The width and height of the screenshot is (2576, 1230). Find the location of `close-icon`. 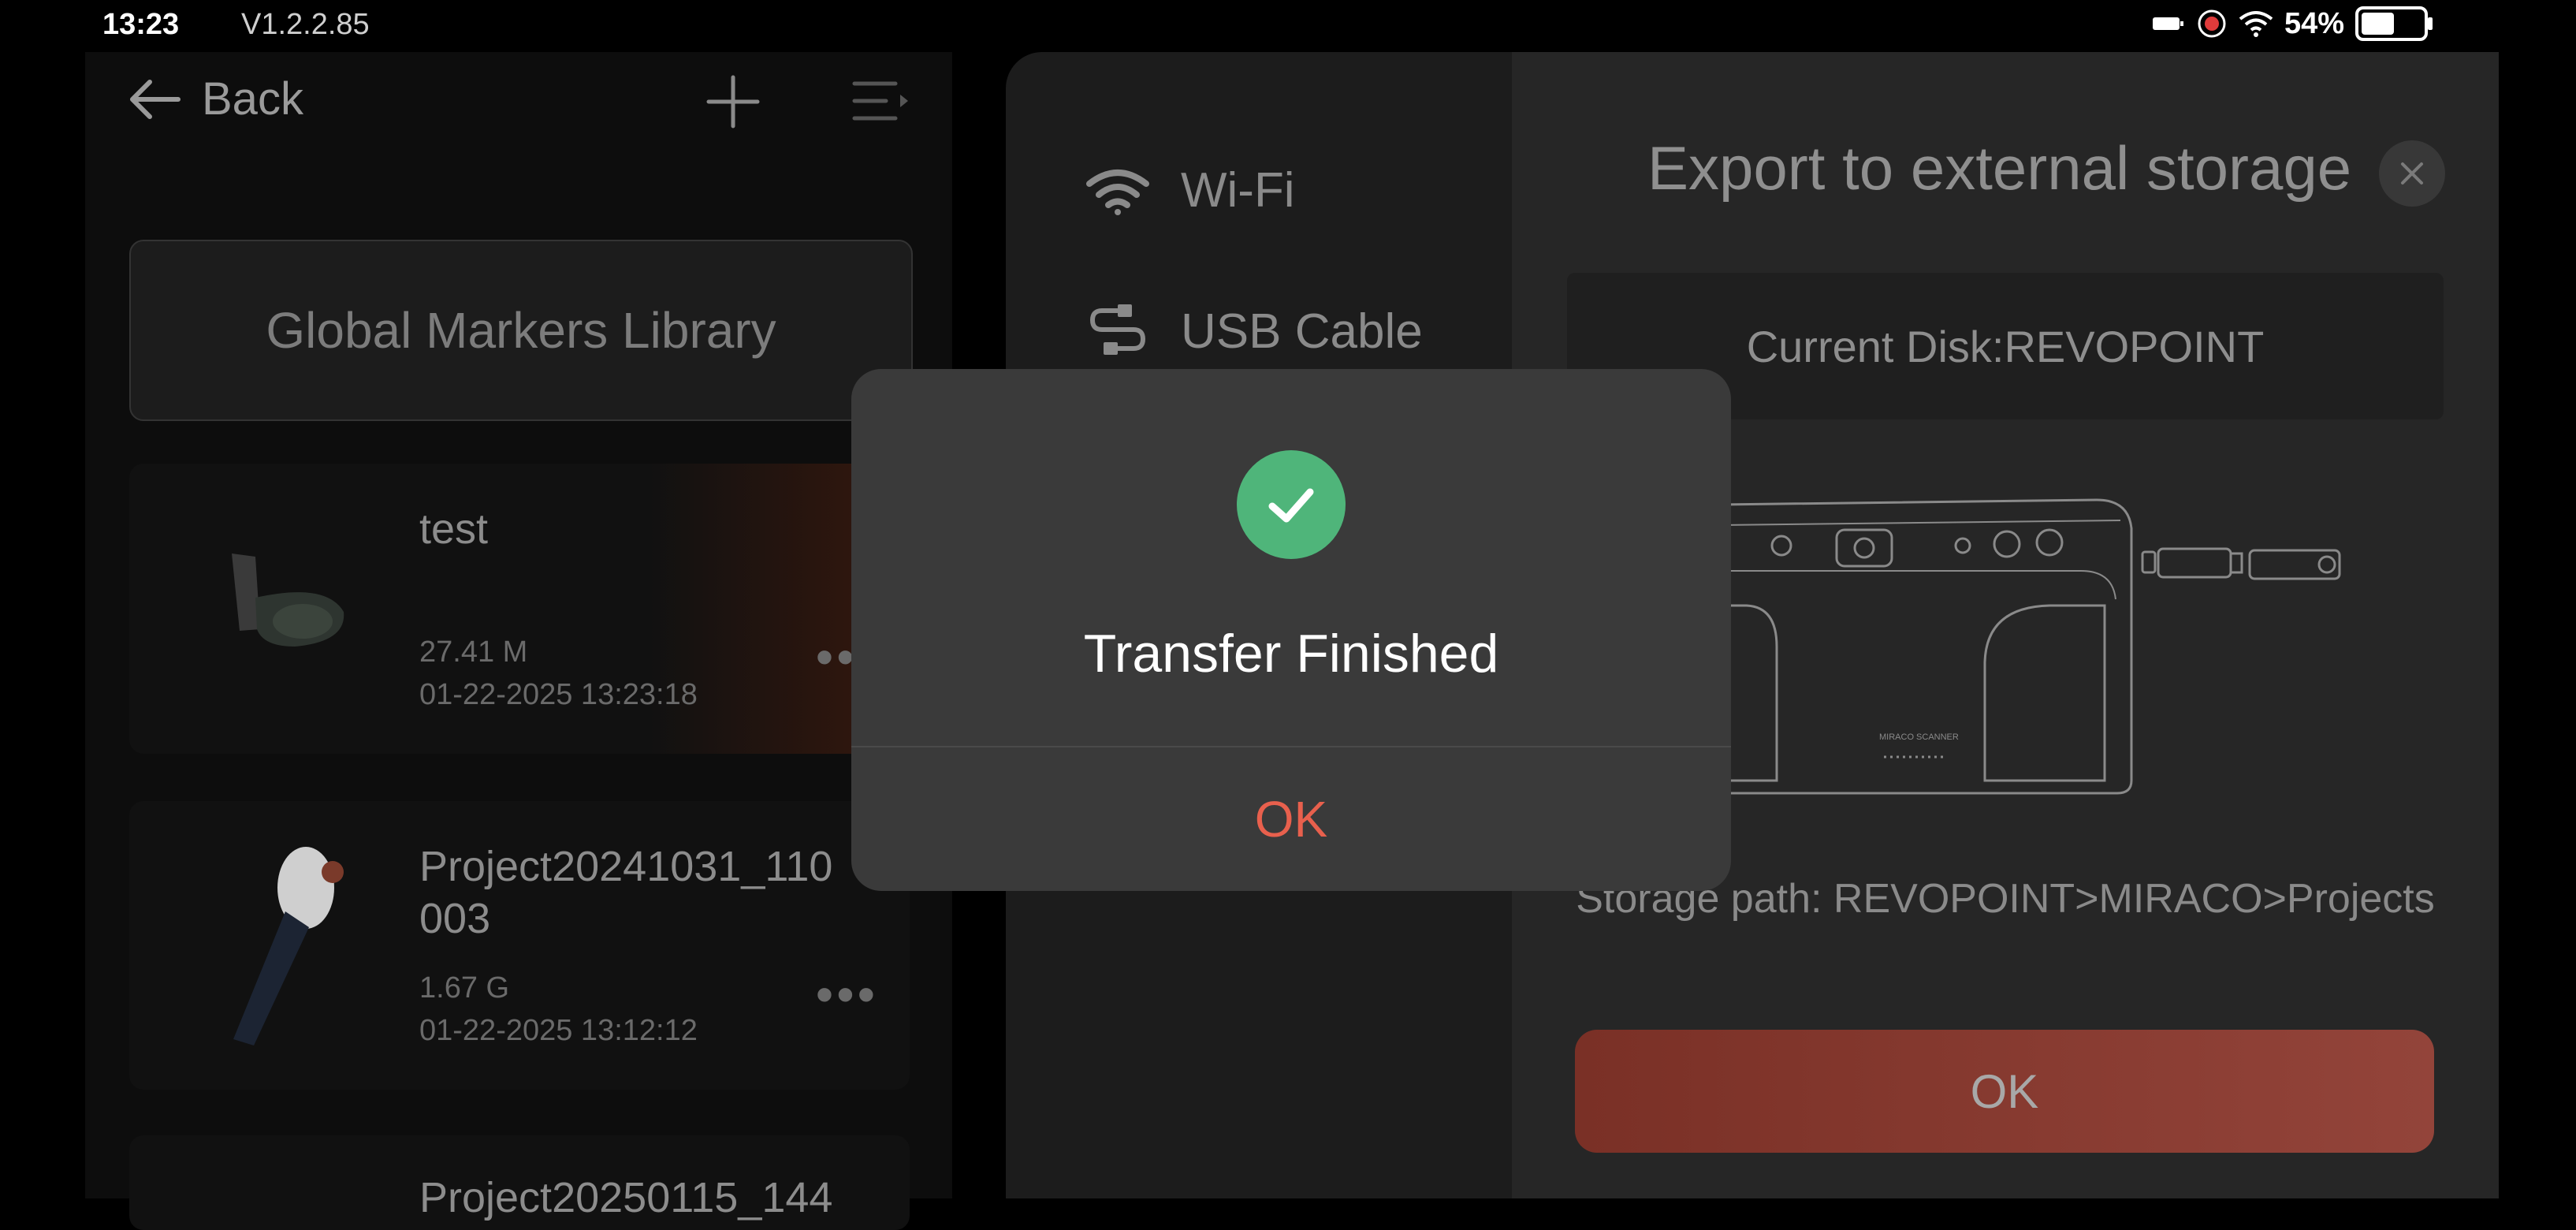

close-icon is located at coordinates (2412, 173).